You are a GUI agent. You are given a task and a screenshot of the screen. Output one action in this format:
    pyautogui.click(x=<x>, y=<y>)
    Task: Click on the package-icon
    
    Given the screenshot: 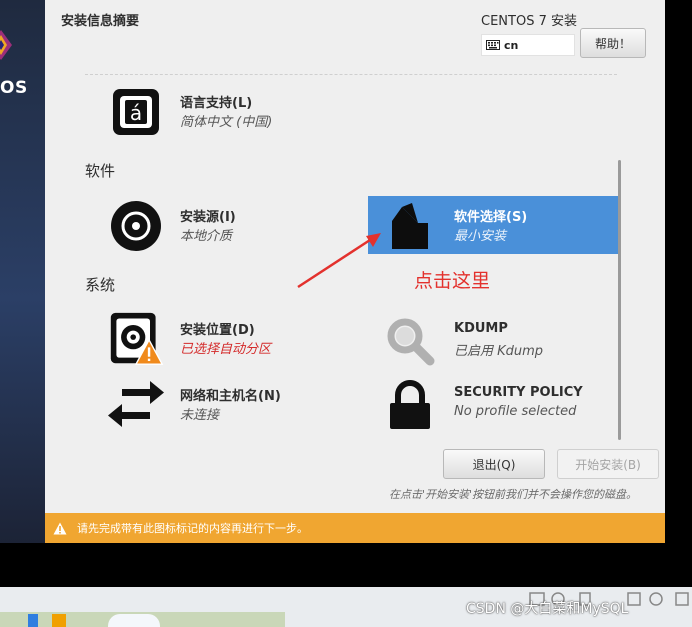 What is the action you would take?
    pyautogui.click(x=410, y=226)
    